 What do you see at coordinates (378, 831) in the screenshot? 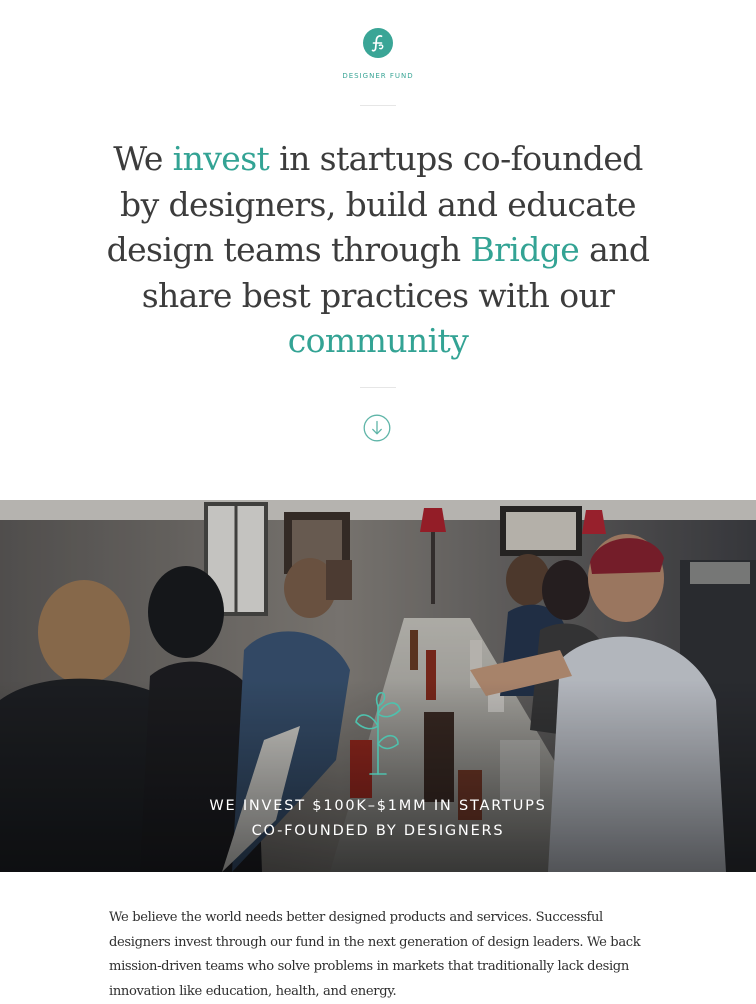
I see `hero-caption-line-2: CO-FOUNDED BY DESIGNERS` at bounding box center [378, 831].